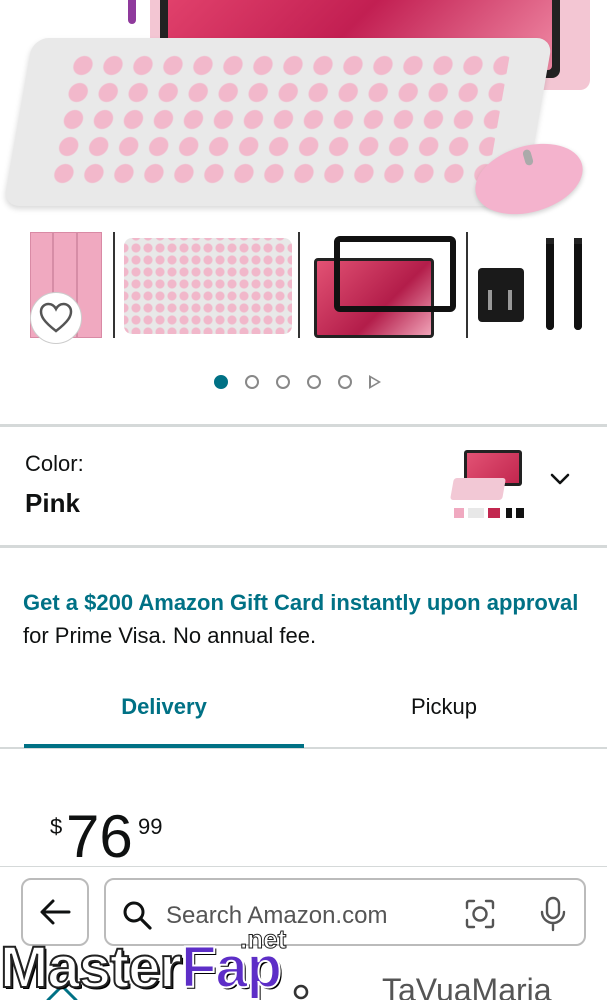 The image size is (607, 1000). I want to click on thumbnail-strip, so click(303, 287).